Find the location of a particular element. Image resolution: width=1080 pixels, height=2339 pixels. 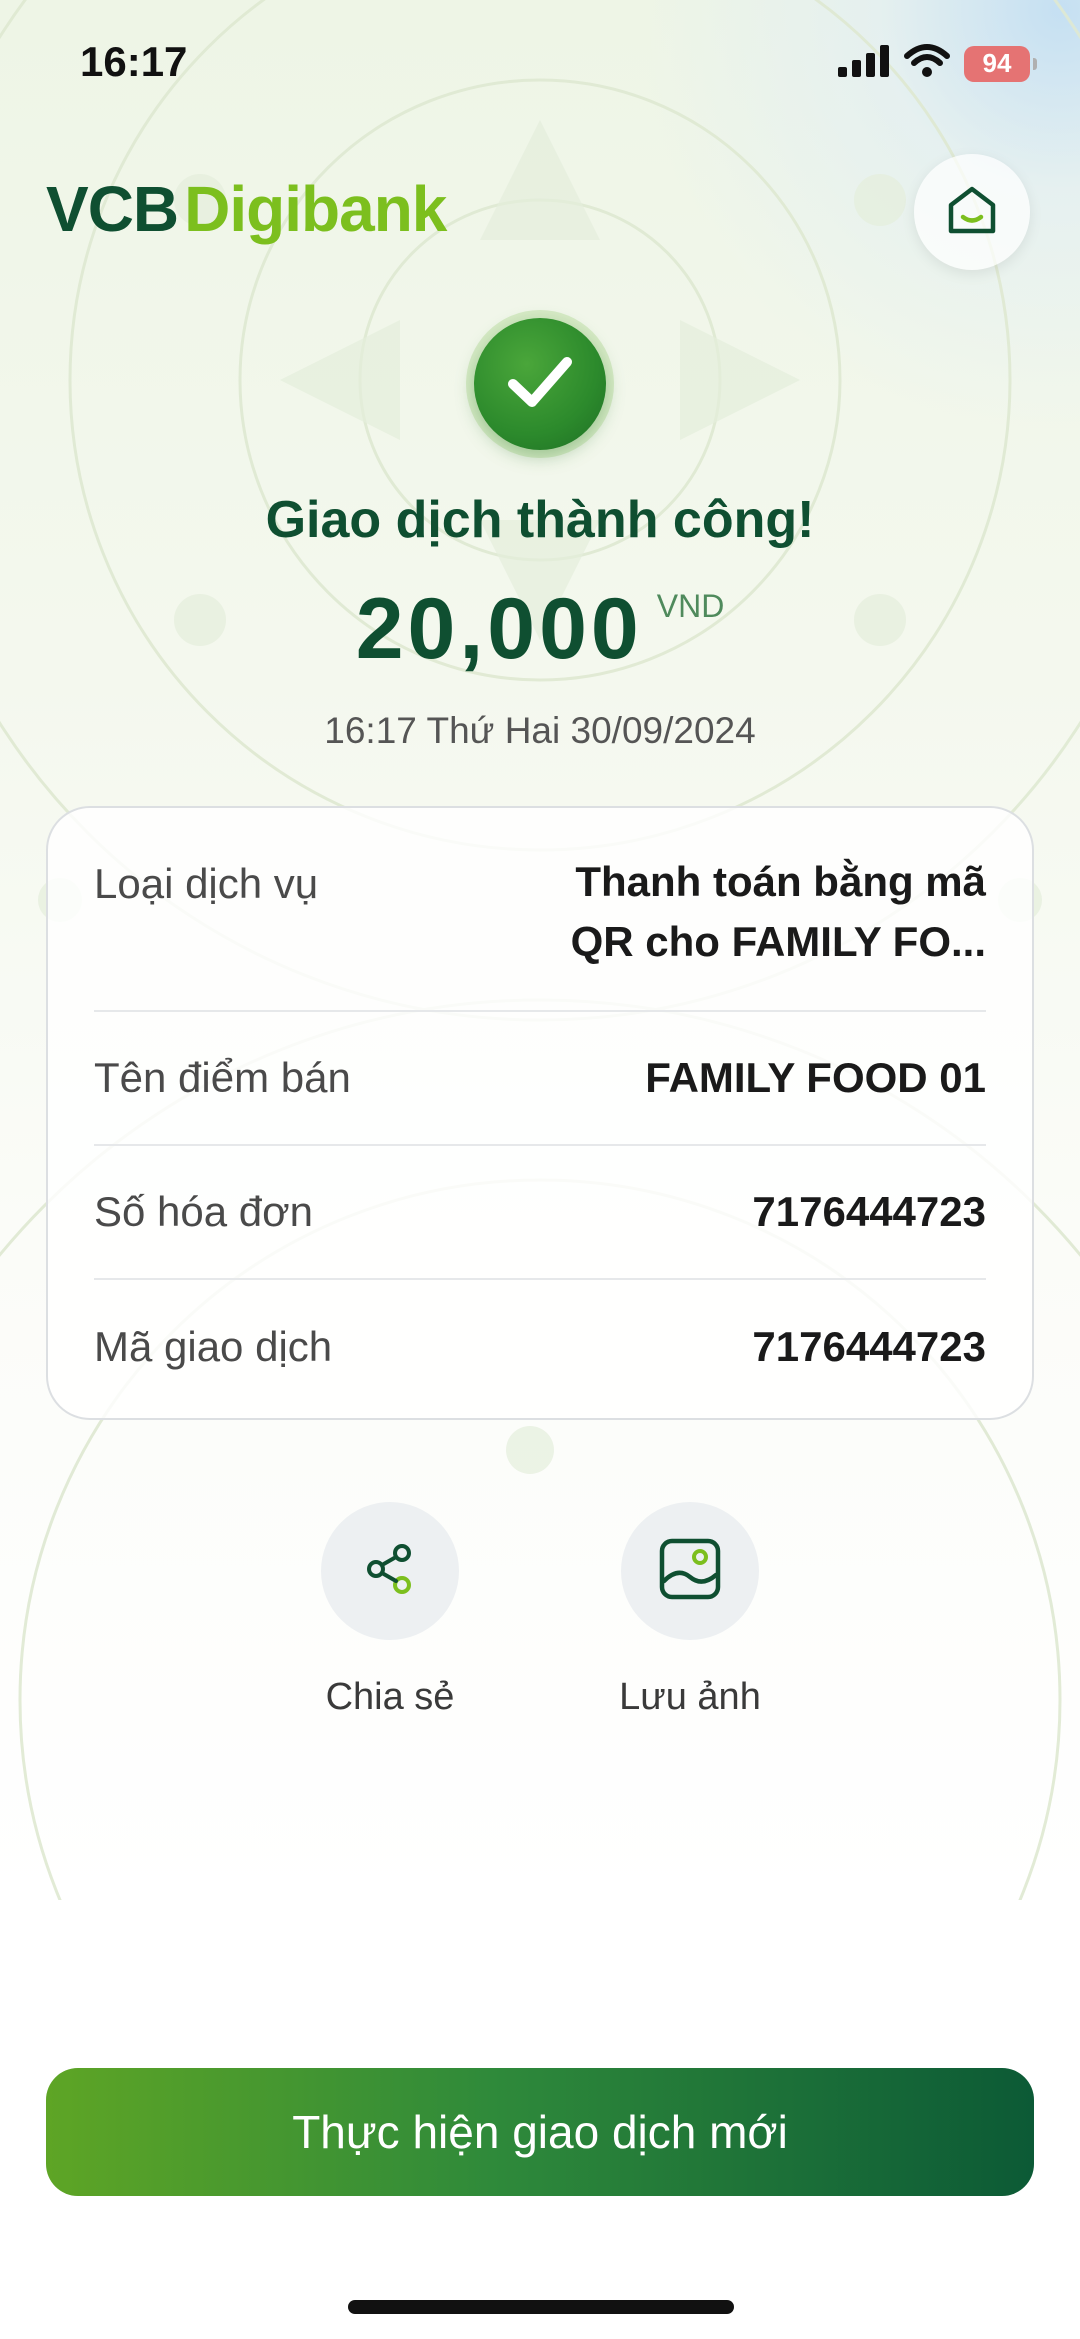

currency-label: VND is located at coordinates (690, 606).